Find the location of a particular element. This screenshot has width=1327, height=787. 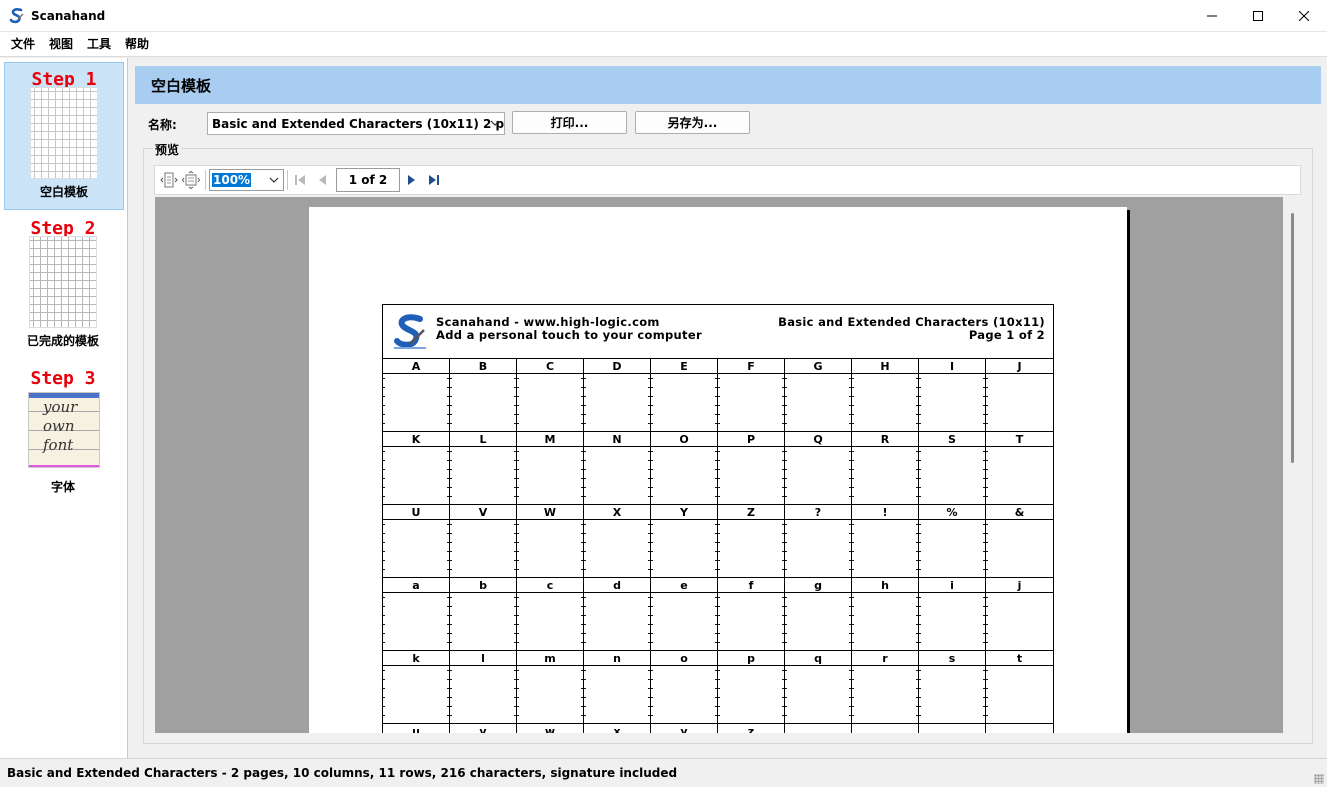

character-label: Z is located at coordinates (751, 512).